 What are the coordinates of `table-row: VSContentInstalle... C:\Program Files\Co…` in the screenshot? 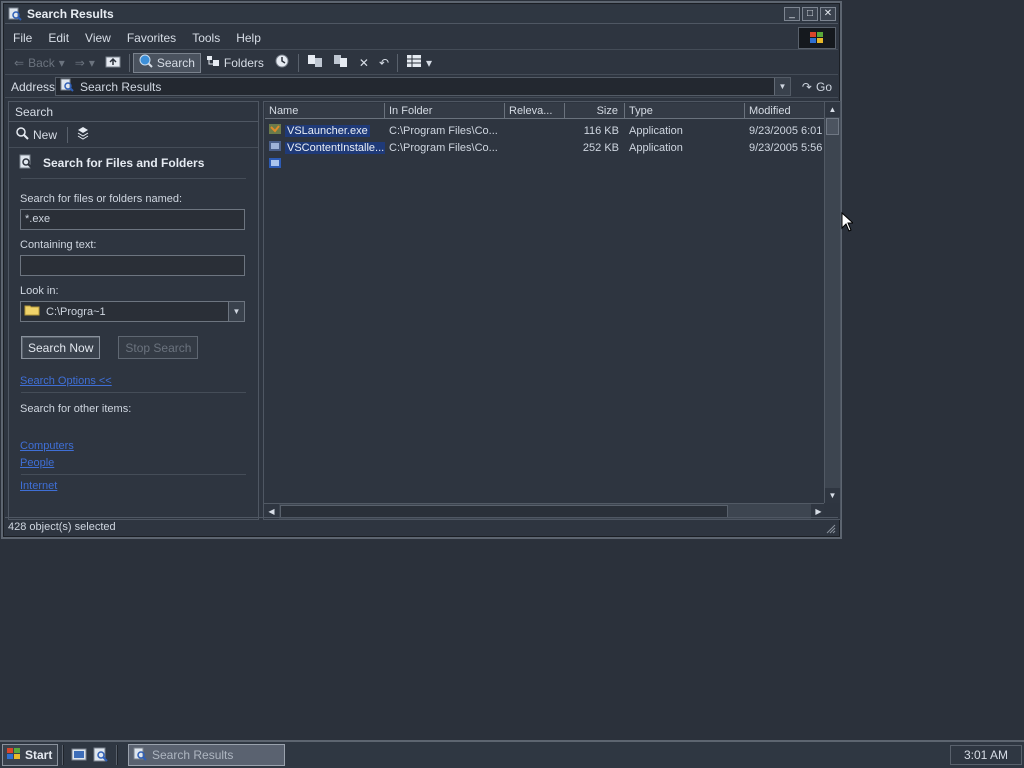 It's located at (545, 147).